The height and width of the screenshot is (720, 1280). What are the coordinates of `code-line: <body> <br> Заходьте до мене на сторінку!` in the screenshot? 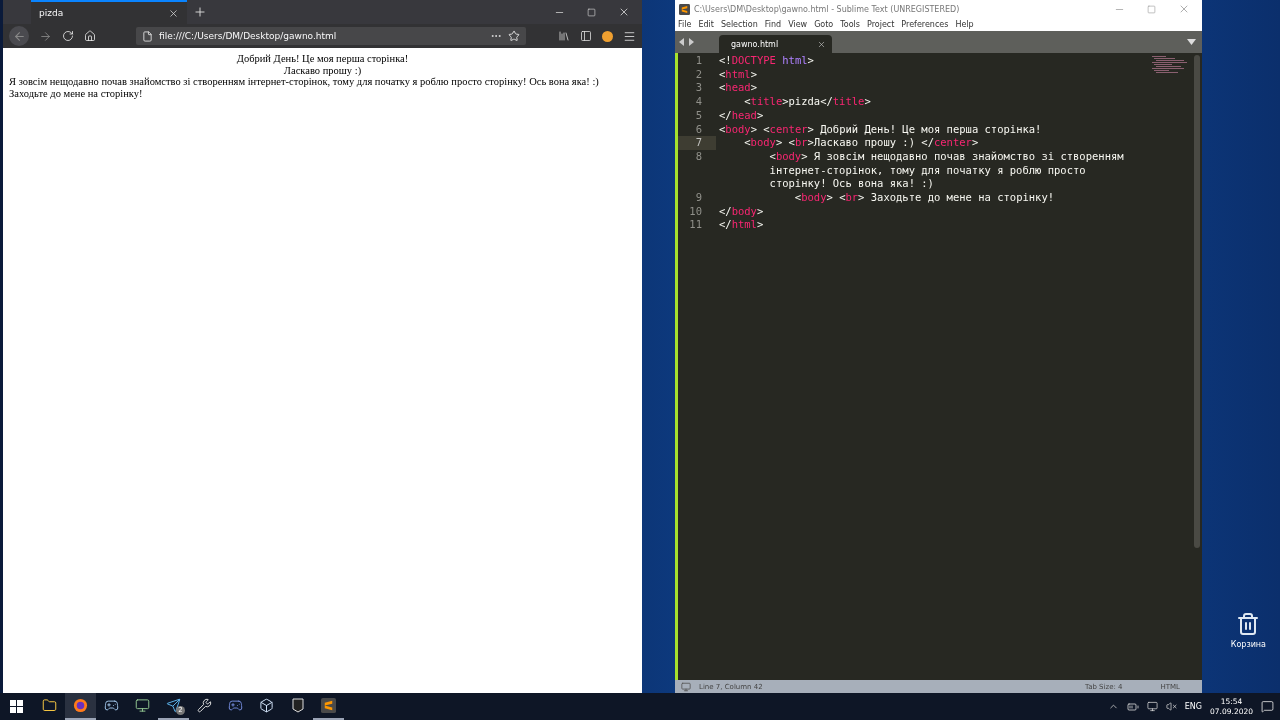 It's located at (924, 198).